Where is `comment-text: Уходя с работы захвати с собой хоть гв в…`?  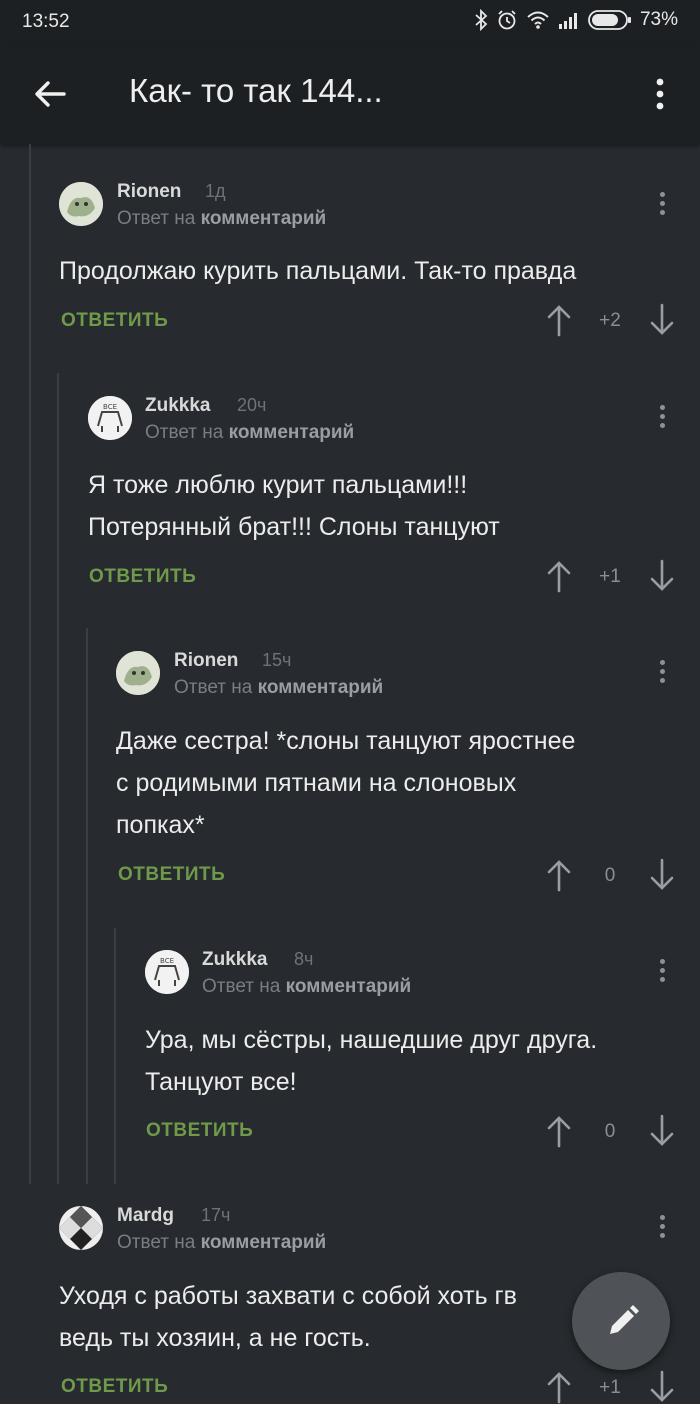
comment-text: Уходя с работы захвати с собой хоть гв в… is located at coordinates (288, 1317).